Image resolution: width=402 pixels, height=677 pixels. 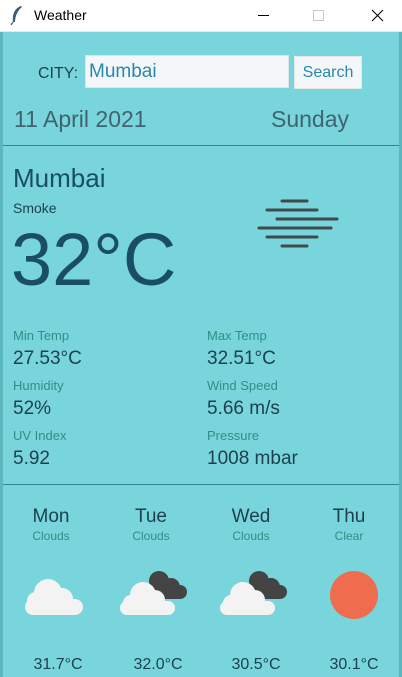 What do you see at coordinates (31, 458) in the screenshot?
I see `uv-index-value: 5.92` at bounding box center [31, 458].